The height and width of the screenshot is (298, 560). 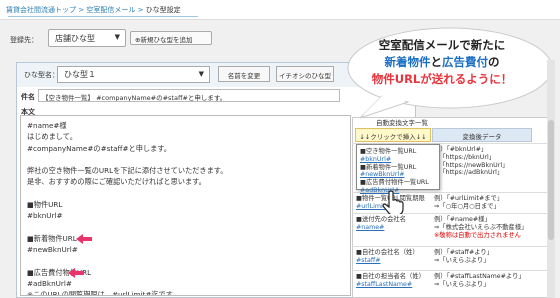 I want to click on breadcrumb-item-current: ひな型設定, so click(x=163, y=10).